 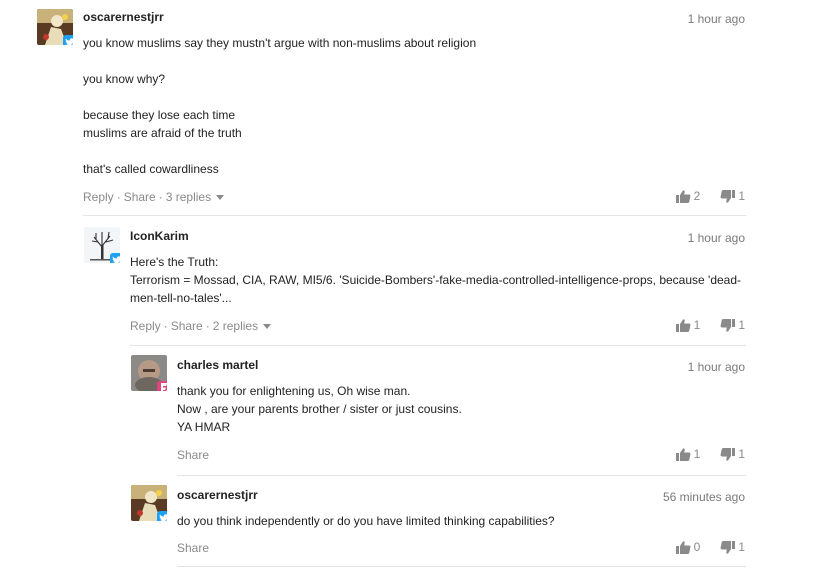 I want to click on comment-line: you know why?, so click(x=124, y=79).